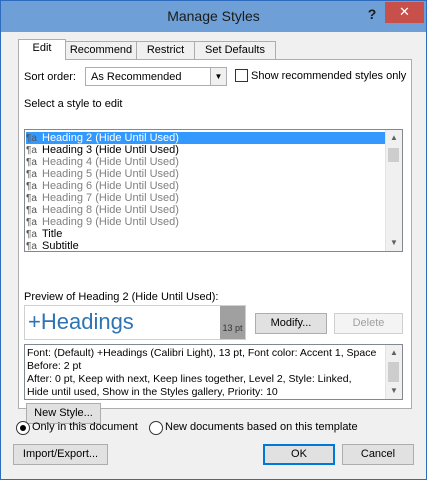 The image size is (427, 480). Describe the element at coordinates (206, 222) in the screenshot. I see `list-item: ¶a Heading 9 (Hide Until Used)` at that location.